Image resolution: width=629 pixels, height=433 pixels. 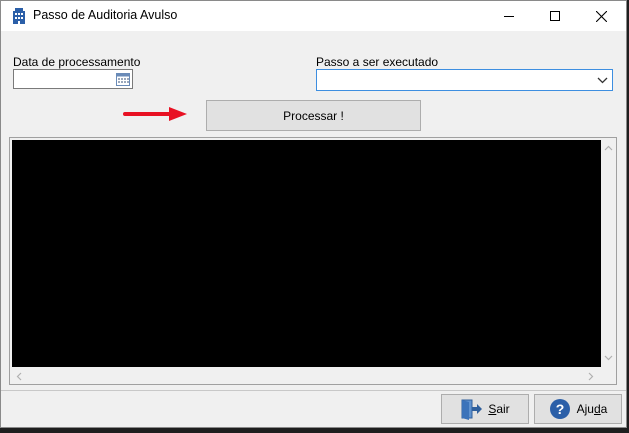 I want to click on scroll-up-icon, so click(x=608, y=148).